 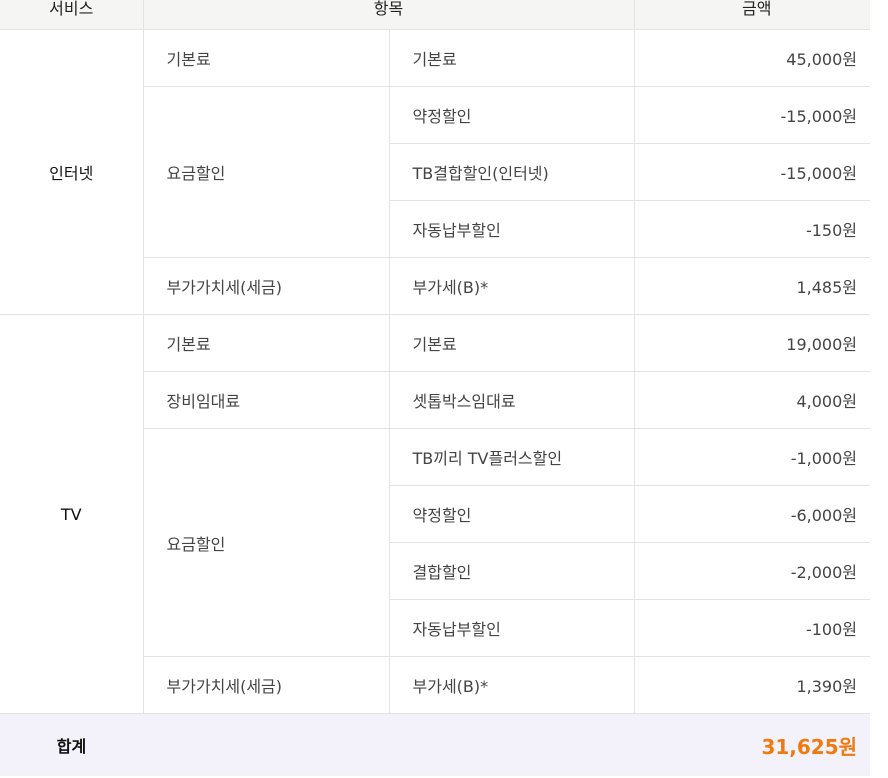 What do you see at coordinates (388, 15) in the screenshot?
I see `header-item: 항목` at bounding box center [388, 15].